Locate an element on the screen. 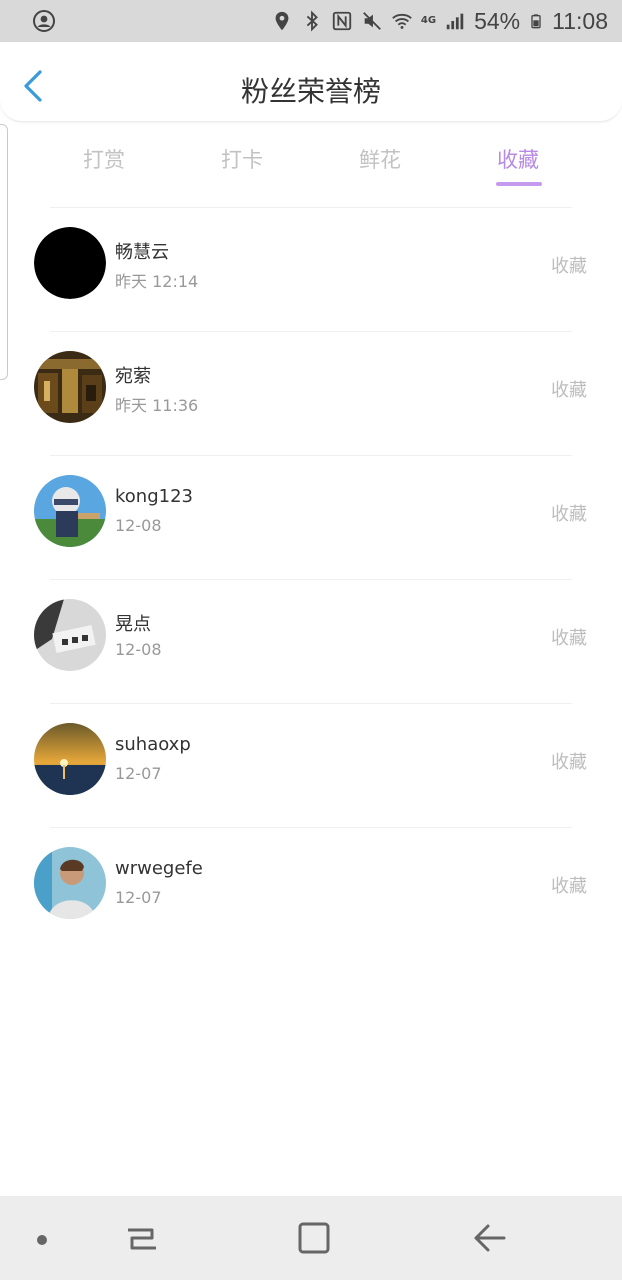  timestamp: 昨天 11:36 is located at coordinates (157, 405).